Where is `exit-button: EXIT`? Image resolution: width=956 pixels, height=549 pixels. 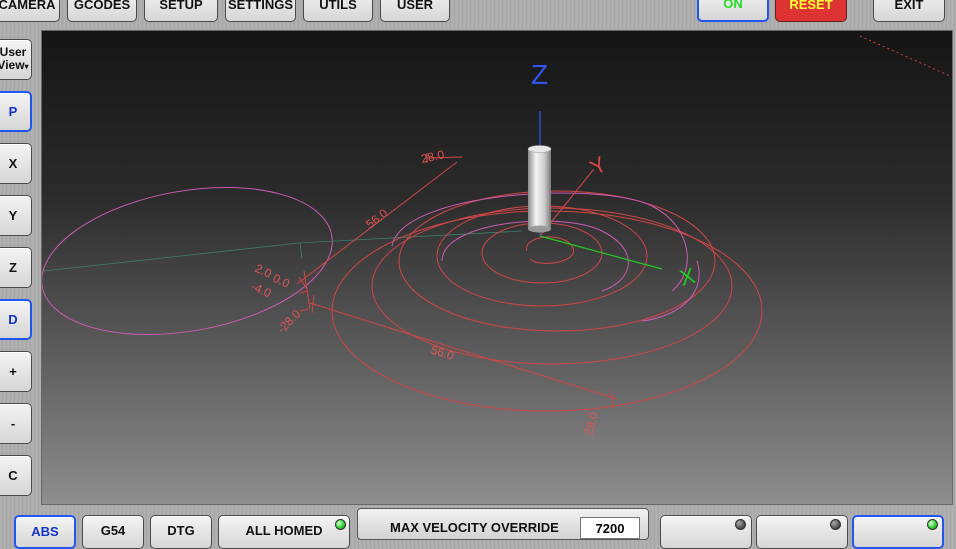
exit-button: EXIT is located at coordinates (909, 11).